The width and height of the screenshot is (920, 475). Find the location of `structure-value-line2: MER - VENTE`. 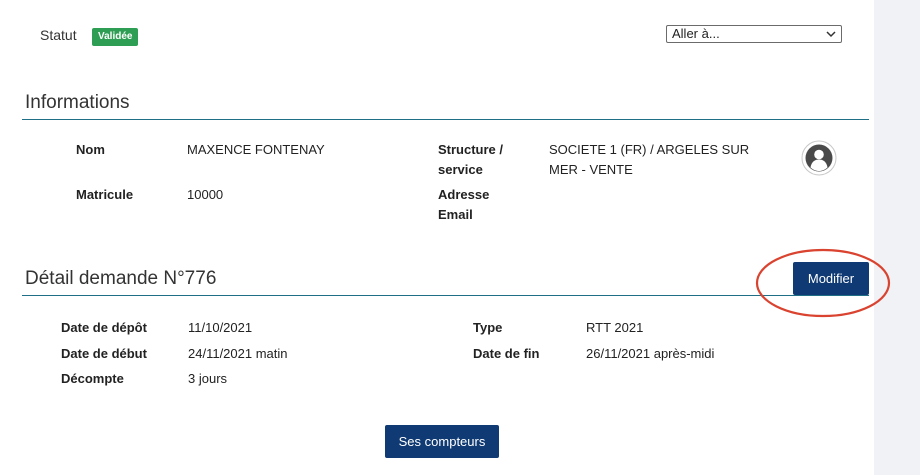

structure-value-line2: MER - VENTE is located at coordinates (591, 169).